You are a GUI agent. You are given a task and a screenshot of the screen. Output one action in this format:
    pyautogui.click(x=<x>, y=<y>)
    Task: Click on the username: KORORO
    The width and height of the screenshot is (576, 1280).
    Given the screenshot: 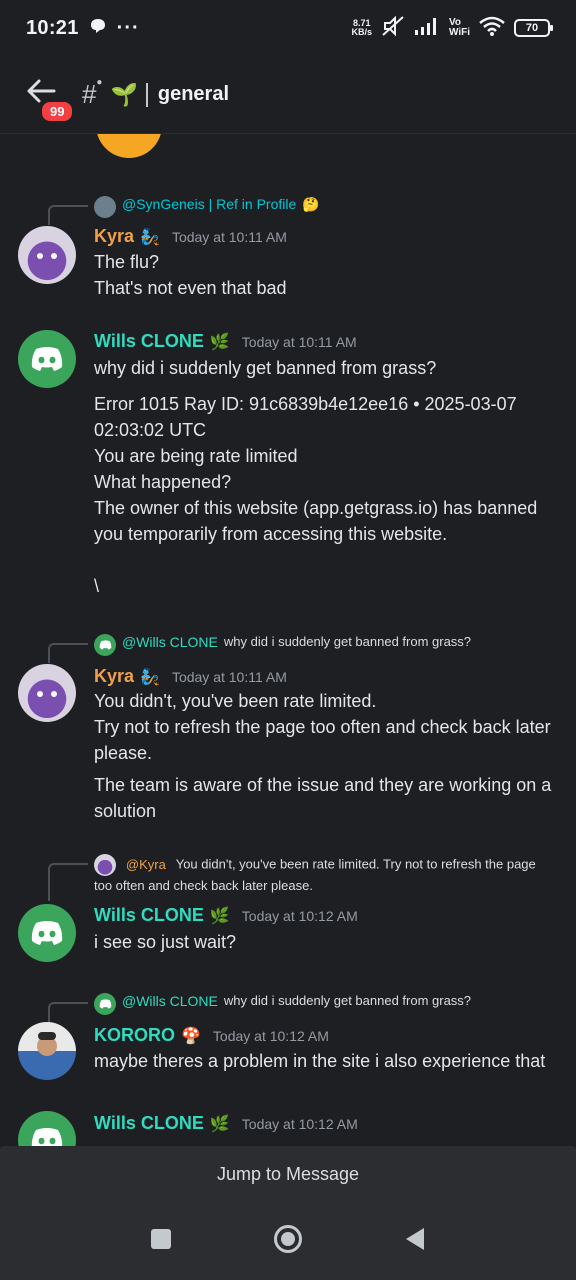 What is the action you would take?
    pyautogui.click(x=134, y=1035)
    